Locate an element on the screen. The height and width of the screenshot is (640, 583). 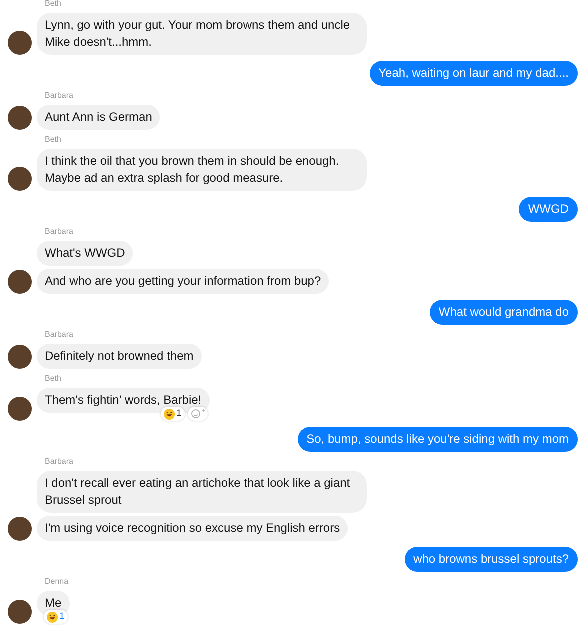
message-bubble: I think the oil that you brown them in should be enough. Maybe ad an extra splash for good measure. is located at coordinates (202, 170).